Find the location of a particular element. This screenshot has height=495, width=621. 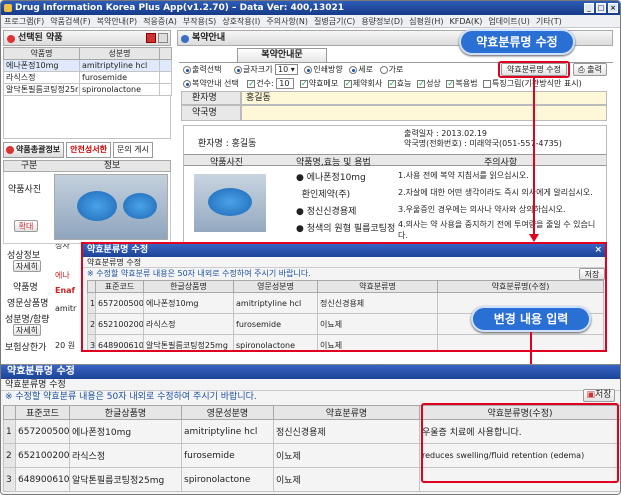

zoom-button: 확대 is located at coordinates (26, 226).